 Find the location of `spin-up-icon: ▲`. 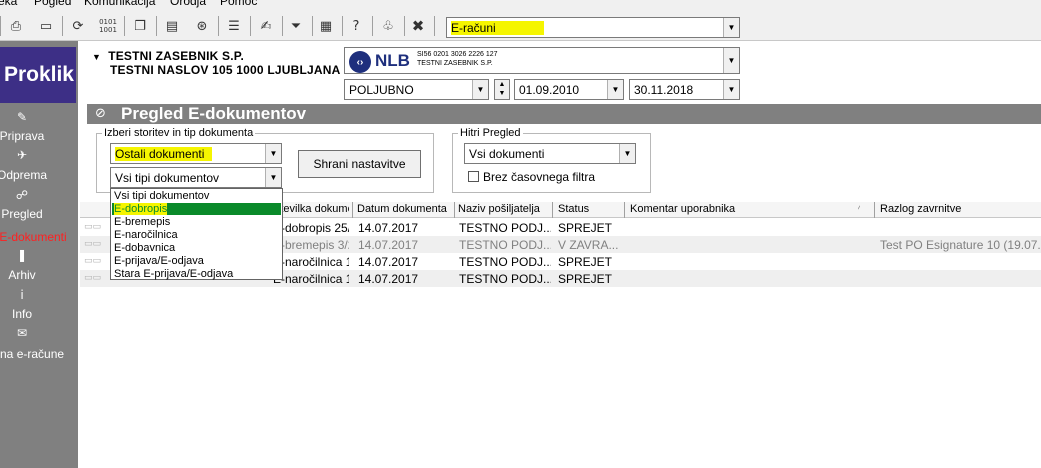

spin-up-icon: ▲ is located at coordinates (502, 84).